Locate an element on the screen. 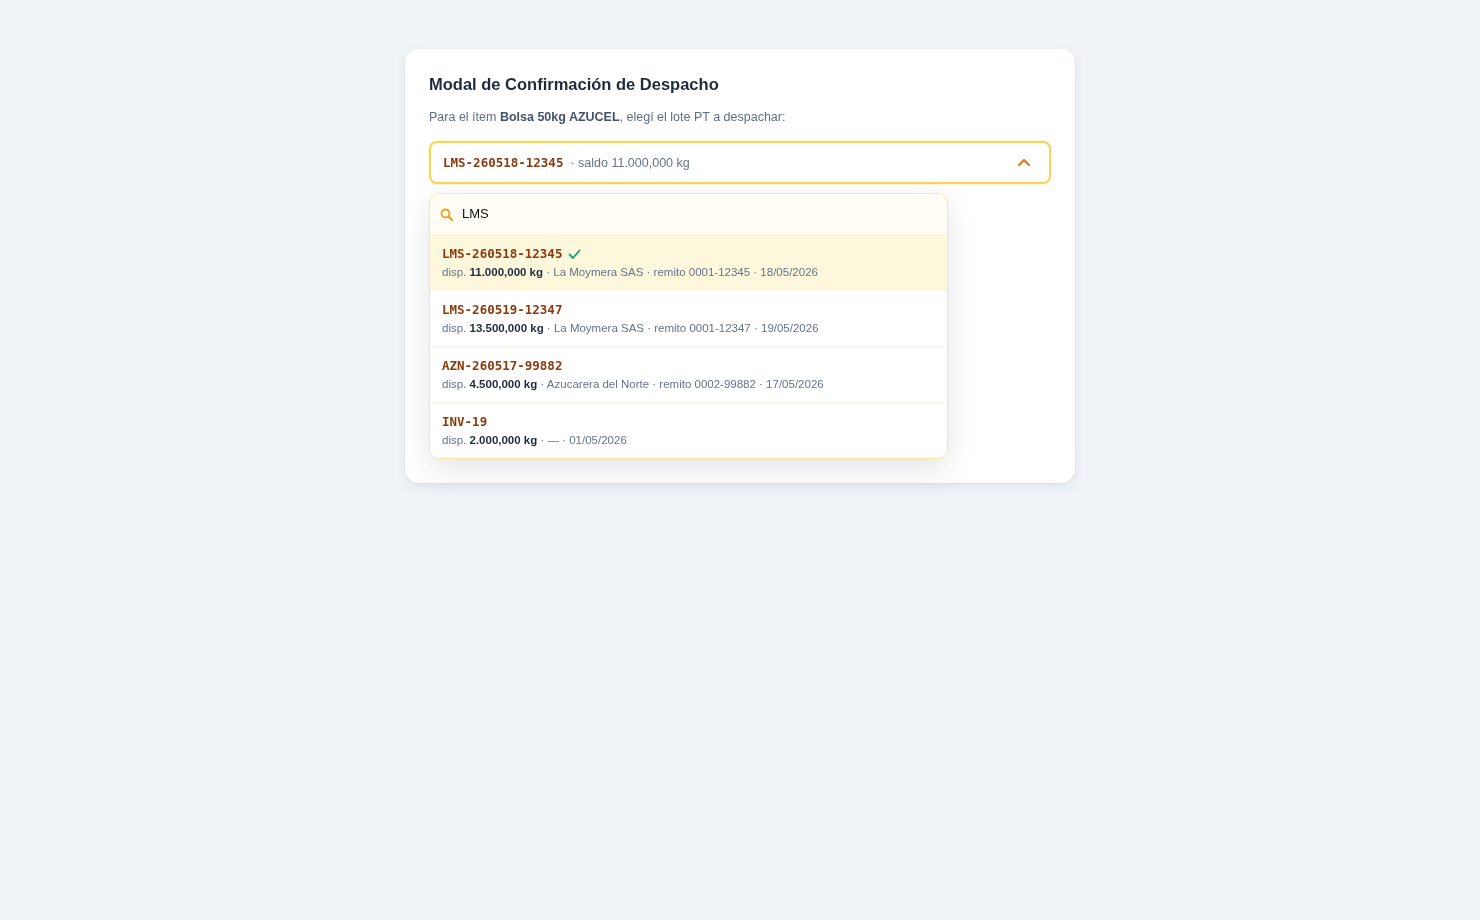  lot-code: INV-19 is located at coordinates (465, 422).